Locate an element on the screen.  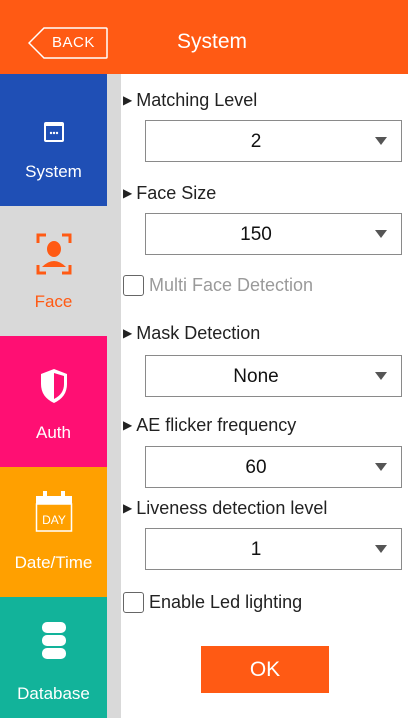
ok-button: OK is located at coordinates (265, 669).